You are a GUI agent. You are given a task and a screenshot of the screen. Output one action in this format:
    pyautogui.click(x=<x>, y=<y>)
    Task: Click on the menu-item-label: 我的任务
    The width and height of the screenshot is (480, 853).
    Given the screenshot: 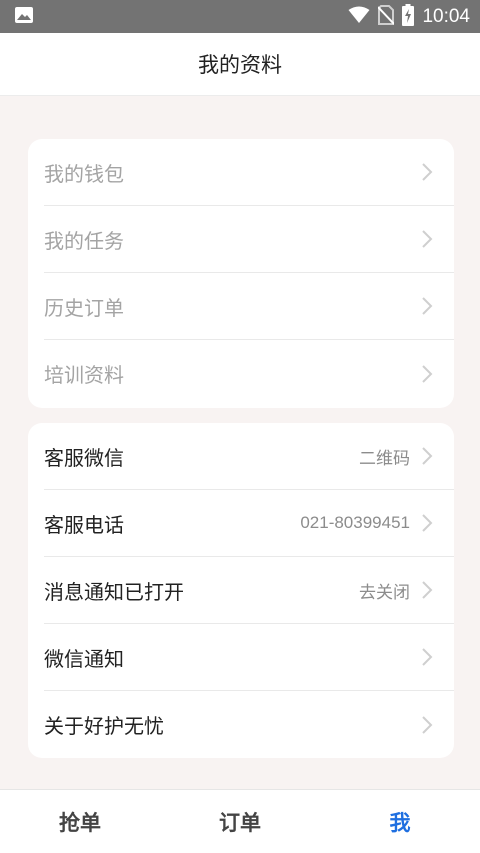 What is the action you would take?
    pyautogui.click(x=84, y=240)
    